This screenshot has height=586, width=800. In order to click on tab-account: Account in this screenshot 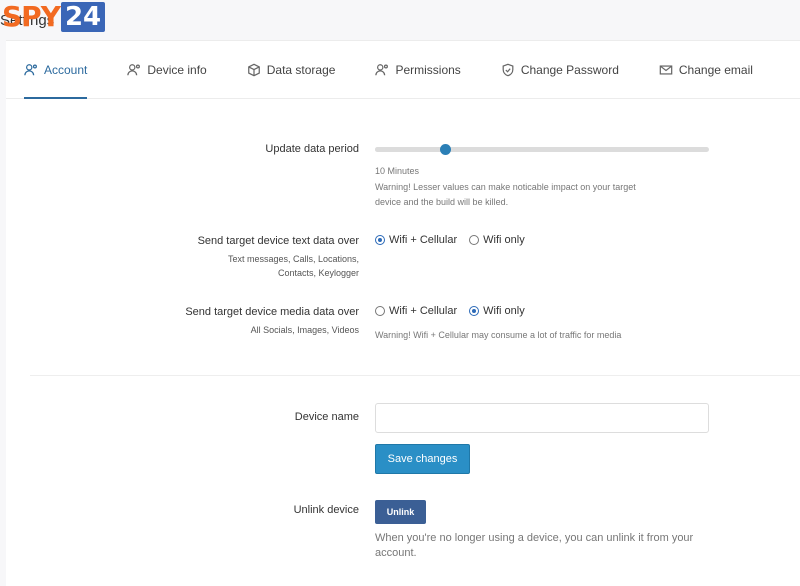, I will do `click(56, 70)`.